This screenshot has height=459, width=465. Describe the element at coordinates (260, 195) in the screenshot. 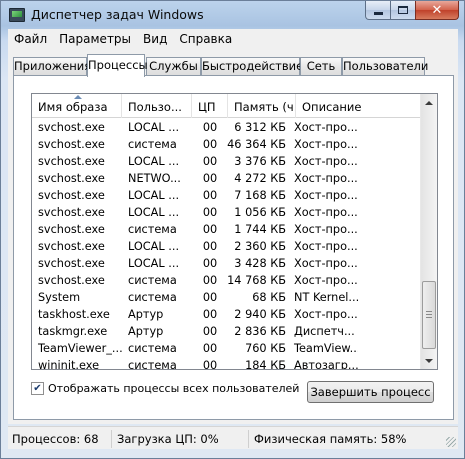

I see `process-memory-cell: 7 168 КБ` at that location.